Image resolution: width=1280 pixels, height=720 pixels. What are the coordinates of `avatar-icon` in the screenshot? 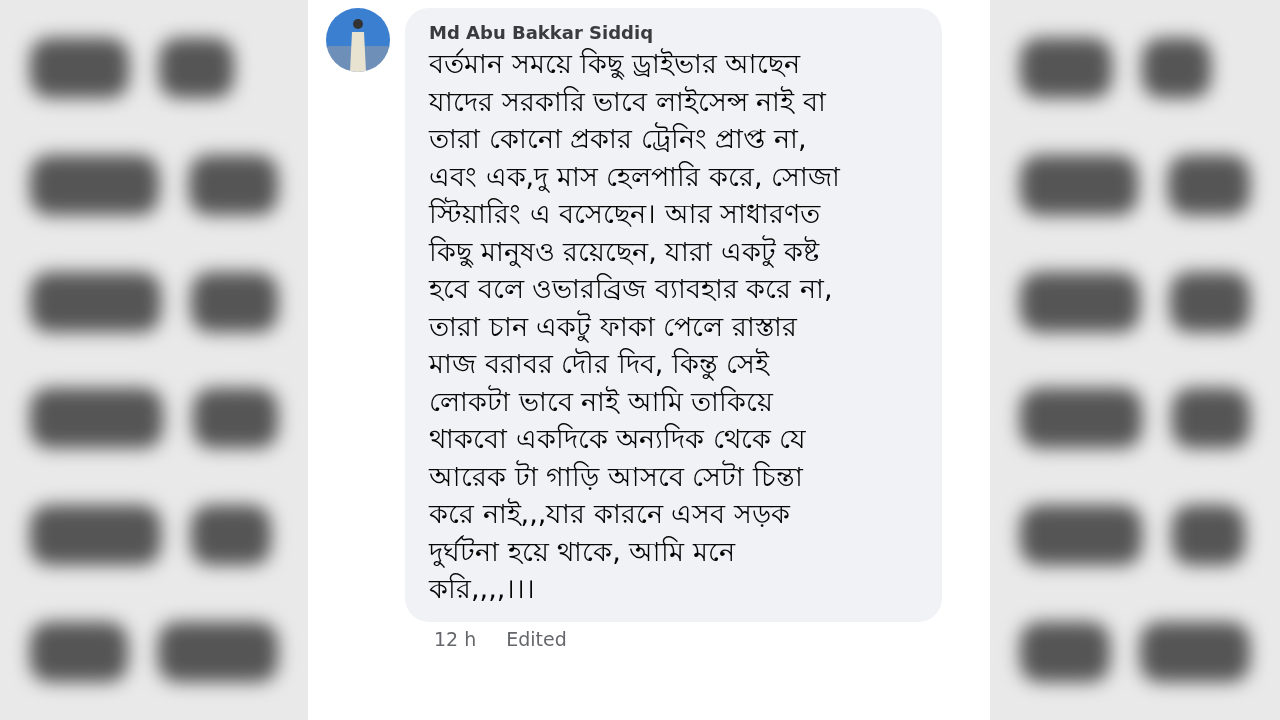 It's located at (358, 40).